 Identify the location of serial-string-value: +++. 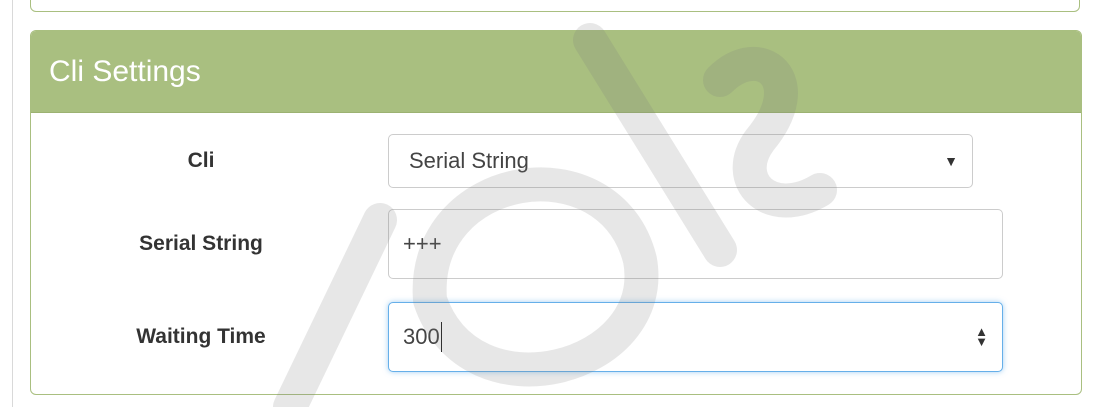
(422, 243).